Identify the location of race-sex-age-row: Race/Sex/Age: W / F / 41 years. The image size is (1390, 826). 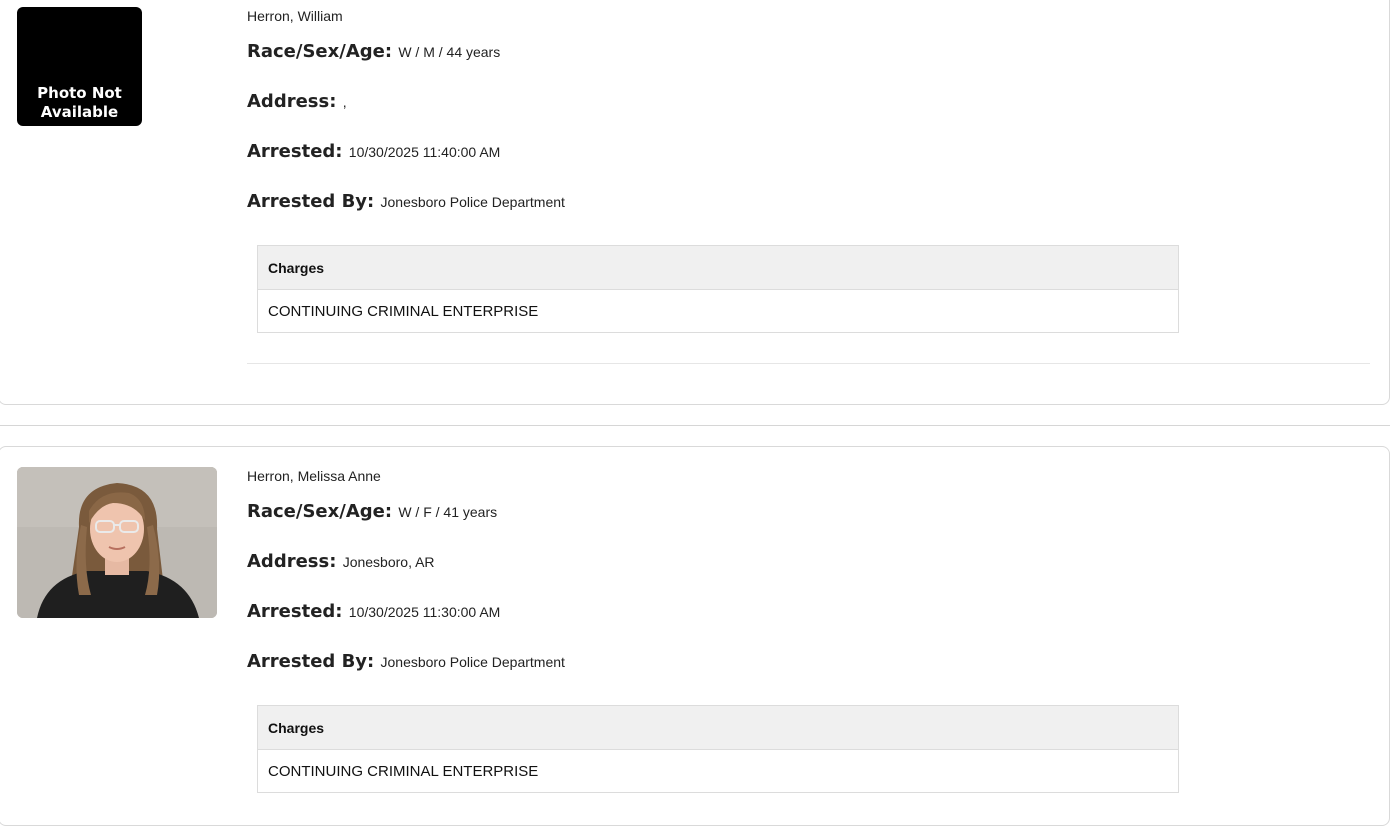
(372, 511).